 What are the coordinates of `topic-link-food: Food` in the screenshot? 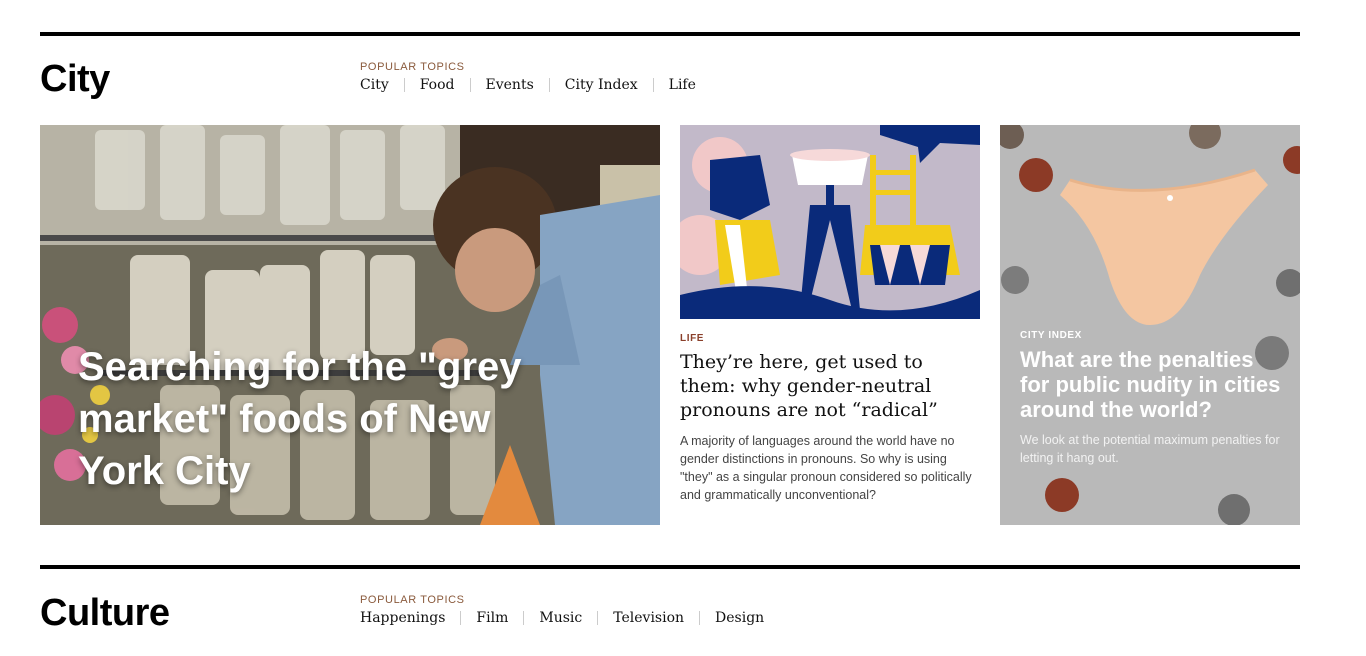 It's located at (437, 85).